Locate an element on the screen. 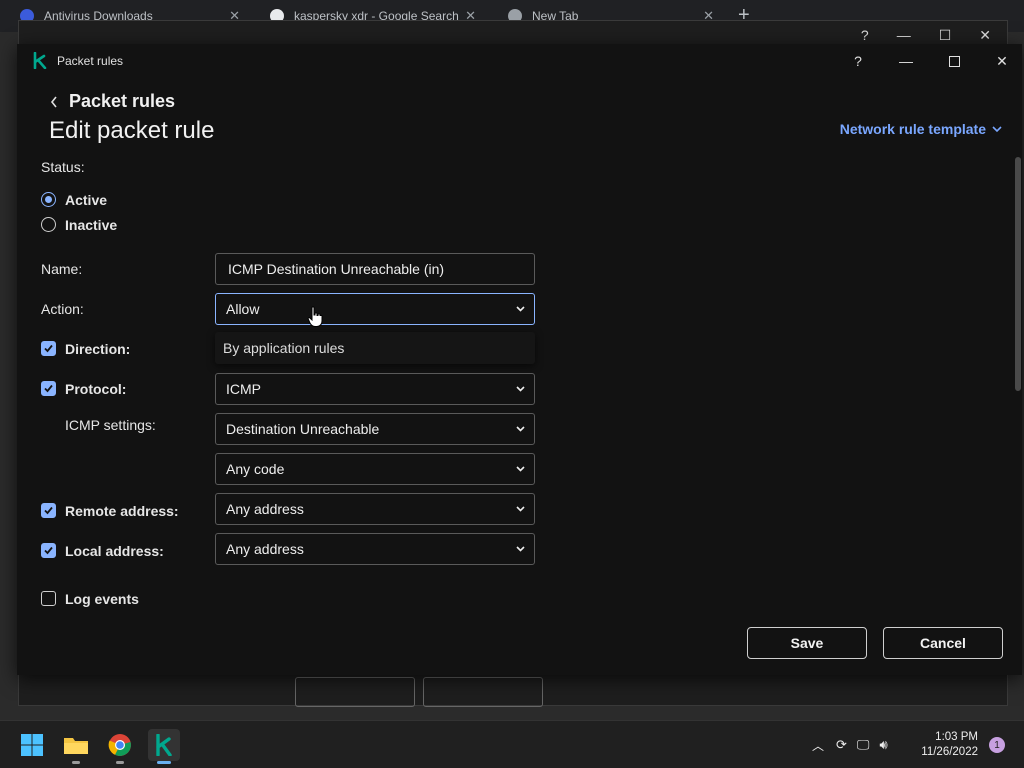 Image resolution: width=1024 pixels, height=768 pixels. icmp-code-value: Any code is located at coordinates (255, 469).